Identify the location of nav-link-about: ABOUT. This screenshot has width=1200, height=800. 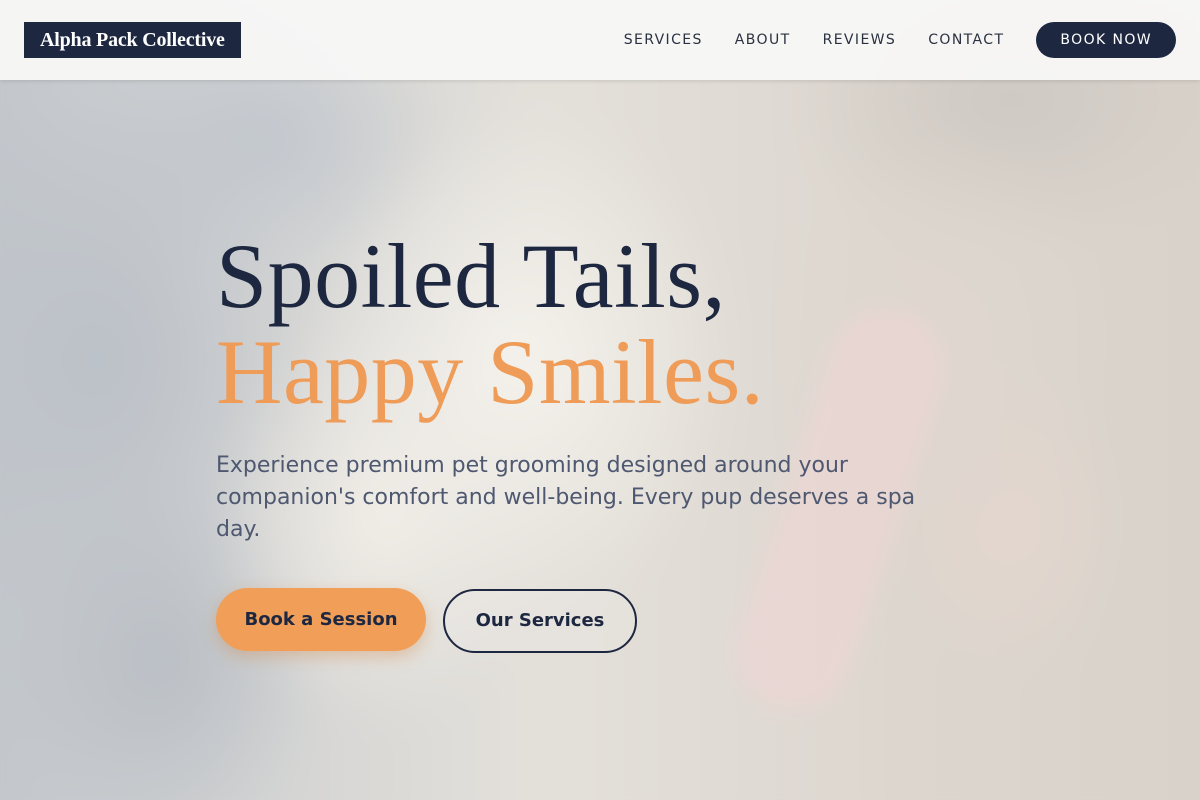
(763, 40).